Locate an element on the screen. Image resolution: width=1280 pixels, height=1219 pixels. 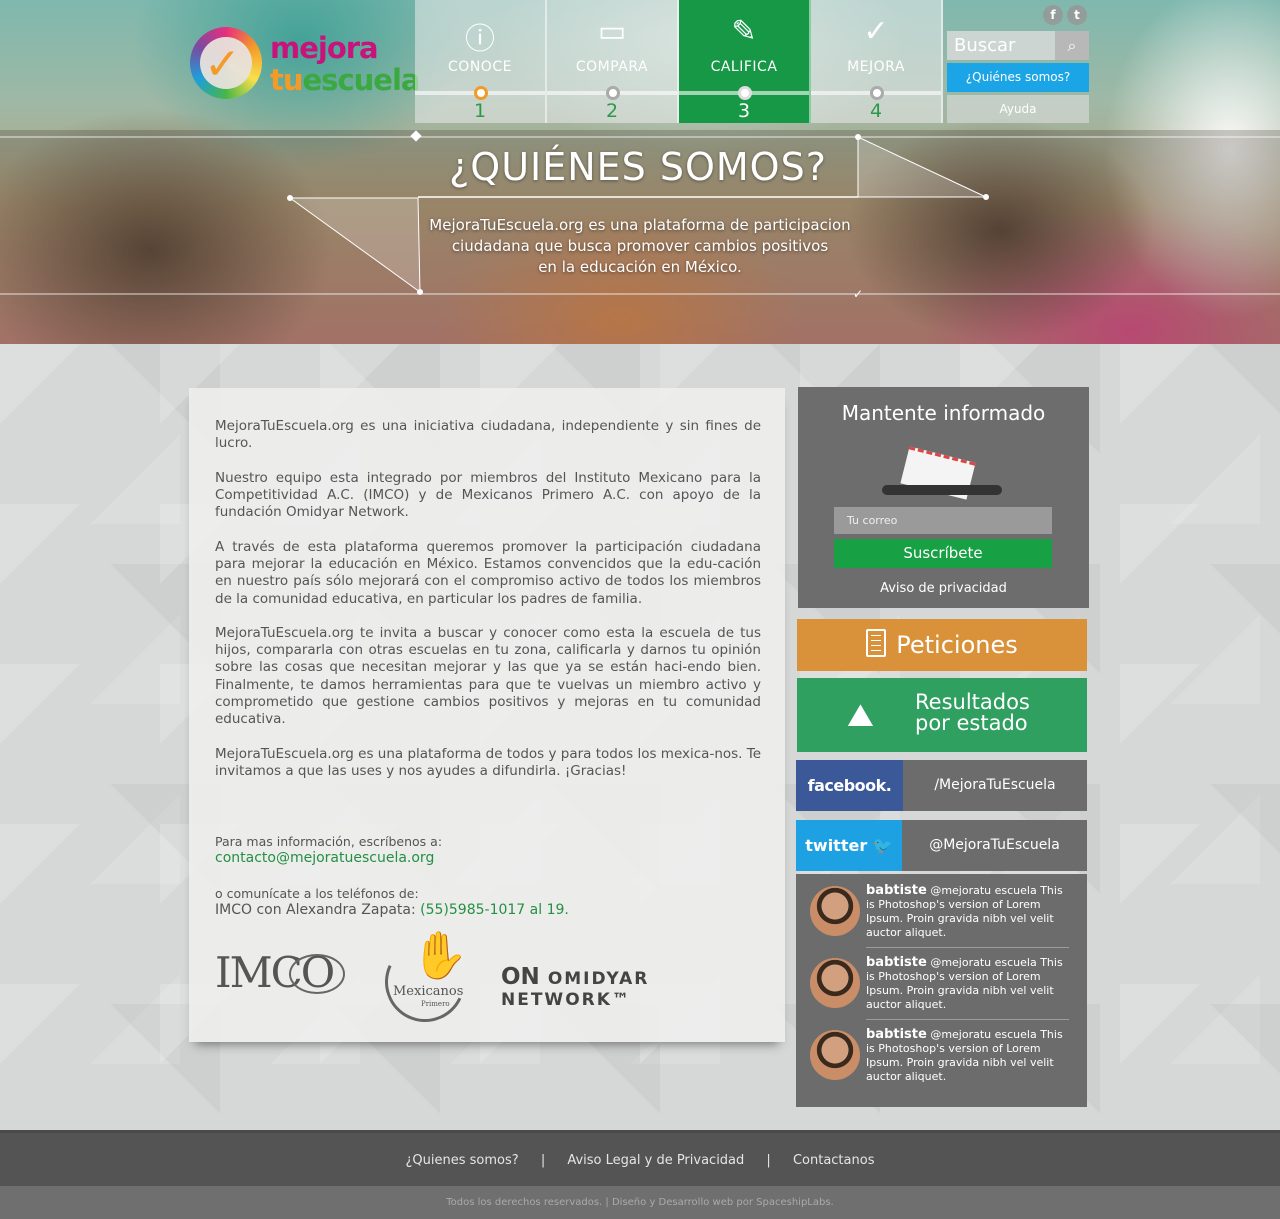
step-number: 1 is located at coordinates (480, 111).